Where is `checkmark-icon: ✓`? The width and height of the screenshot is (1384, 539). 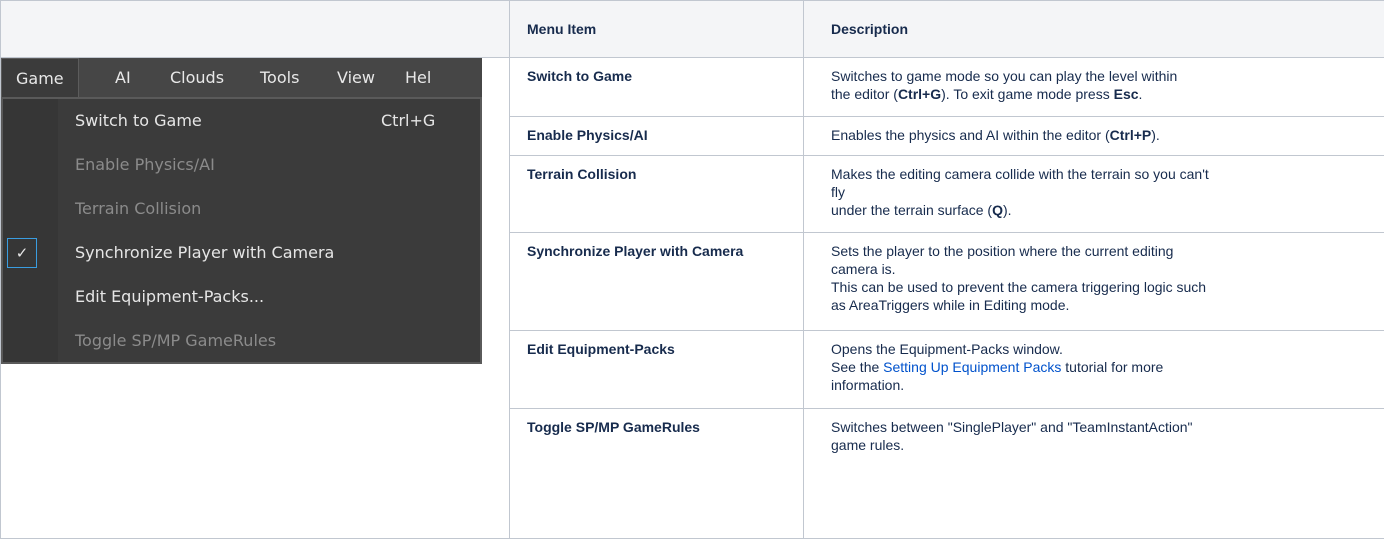 checkmark-icon: ✓ is located at coordinates (22, 253).